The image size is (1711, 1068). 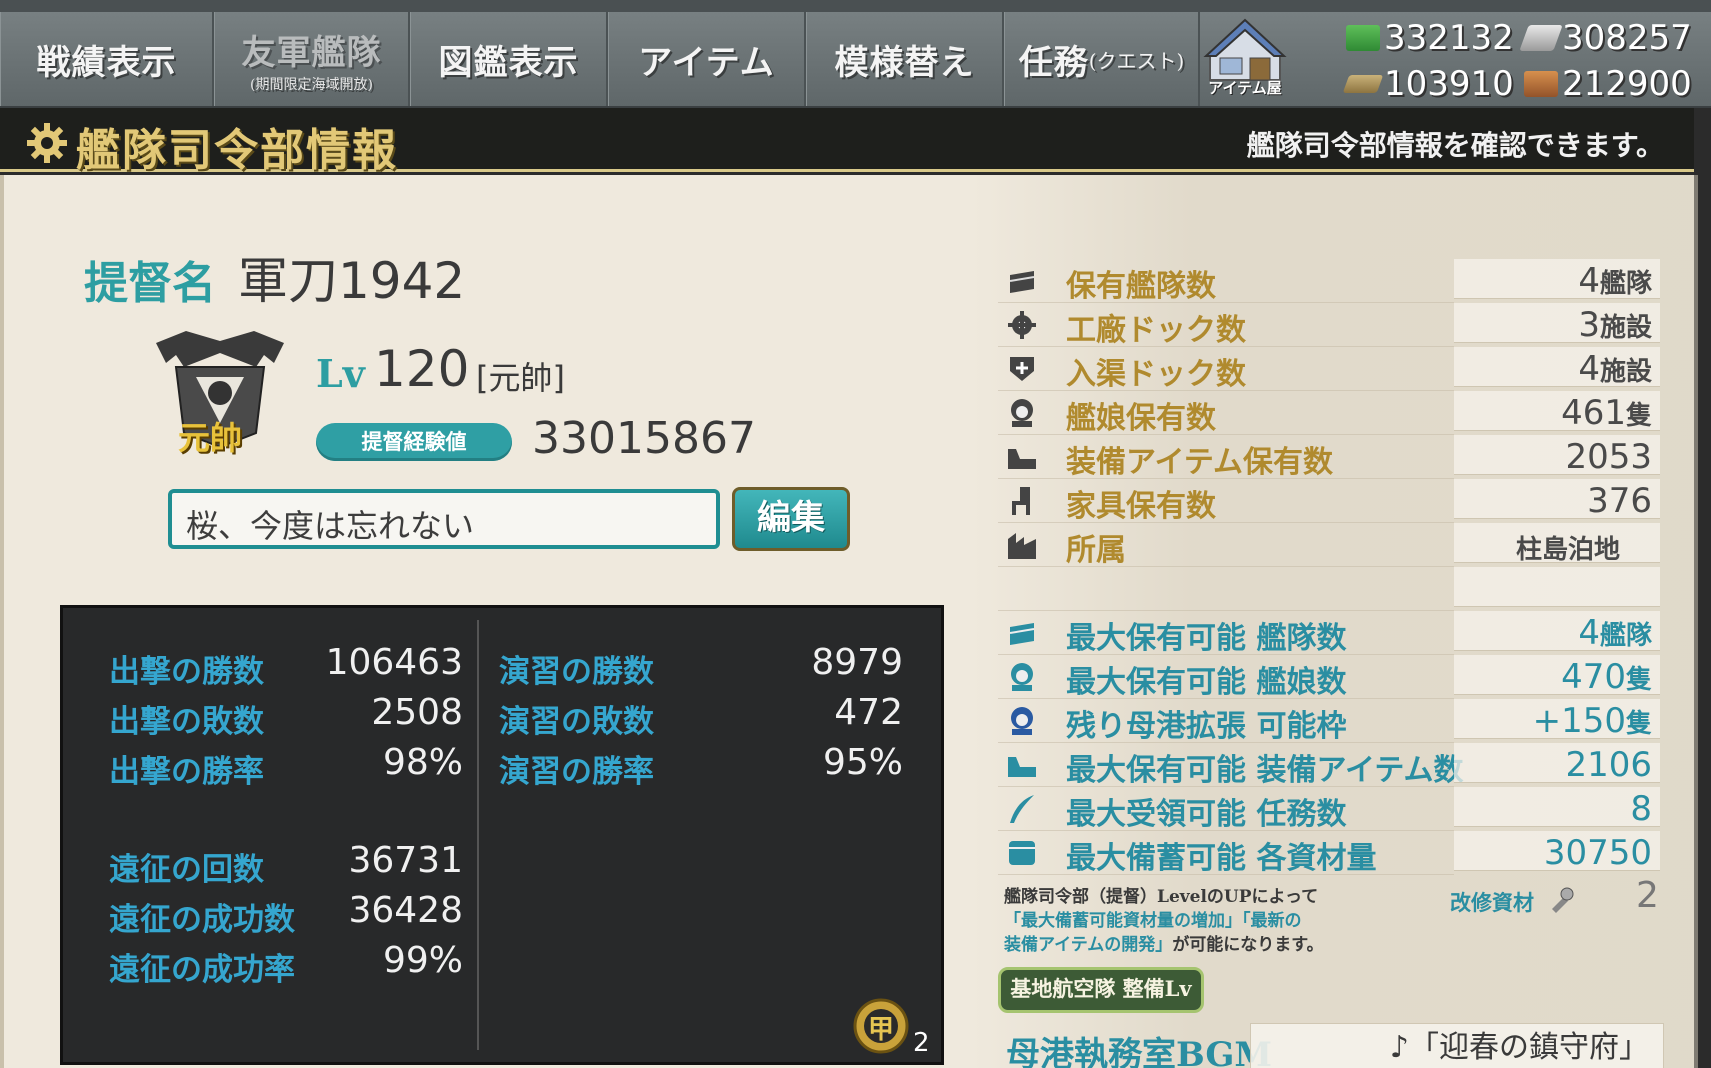 I want to click on item-shop-button: アイテム屋, so click(x=1245, y=59).